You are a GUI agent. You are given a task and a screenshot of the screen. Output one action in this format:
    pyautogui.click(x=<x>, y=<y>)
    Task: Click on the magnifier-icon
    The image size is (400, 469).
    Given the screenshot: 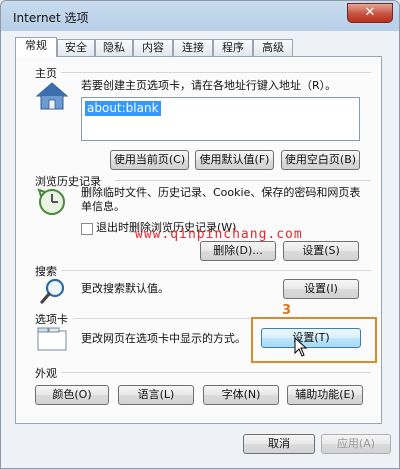 What is the action you would take?
    pyautogui.click(x=52, y=291)
    